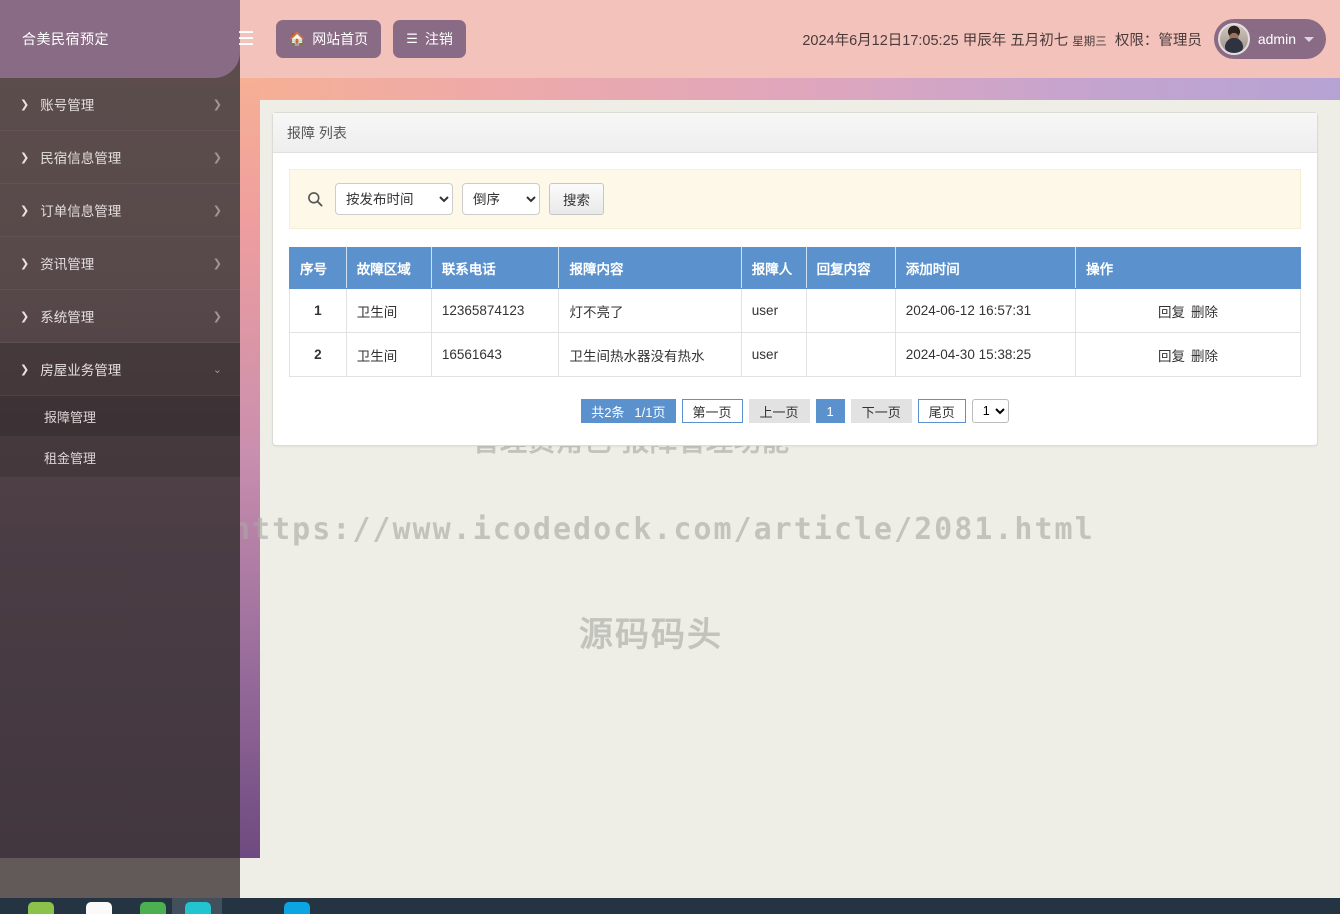 This screenshot has width=1340, height=914. Describe the element at coordinates (495, 268) in the screenshot. I see `table-header-cell: 联系电话` at that location.